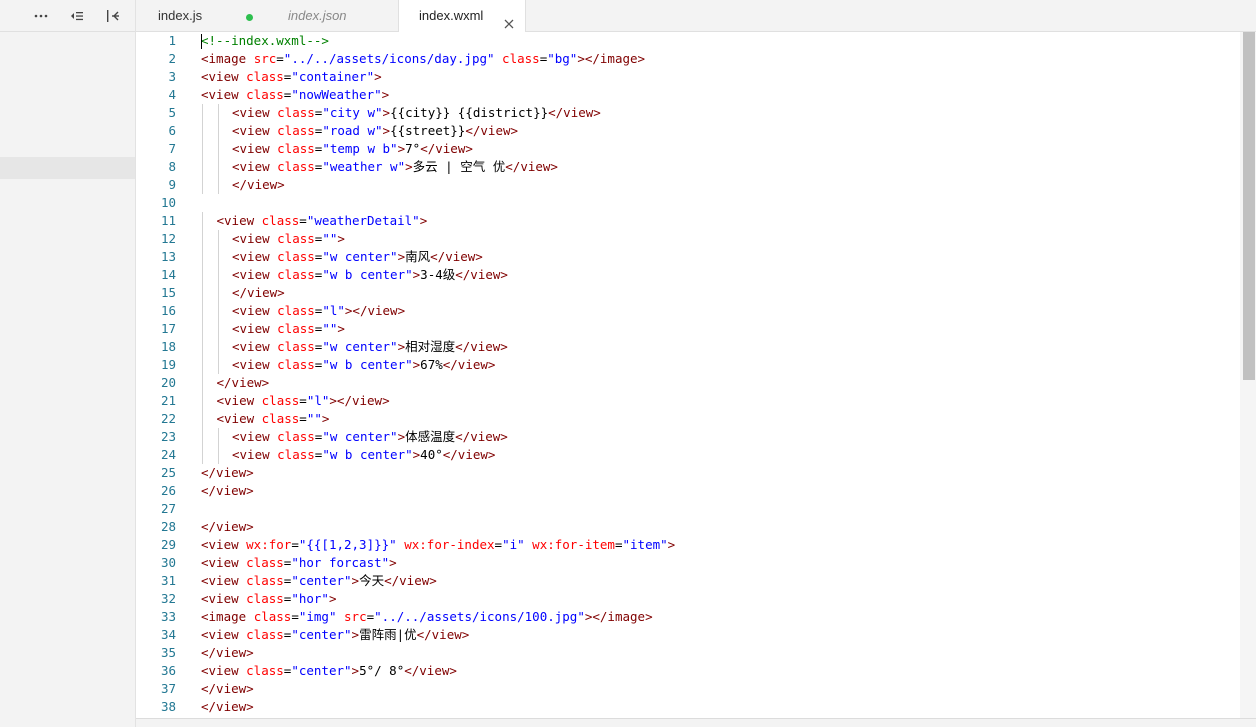 Image resolution: width=1256 pixels, height=727 pixels. I want to click on text-token: 体感温度, so click(430, 436).